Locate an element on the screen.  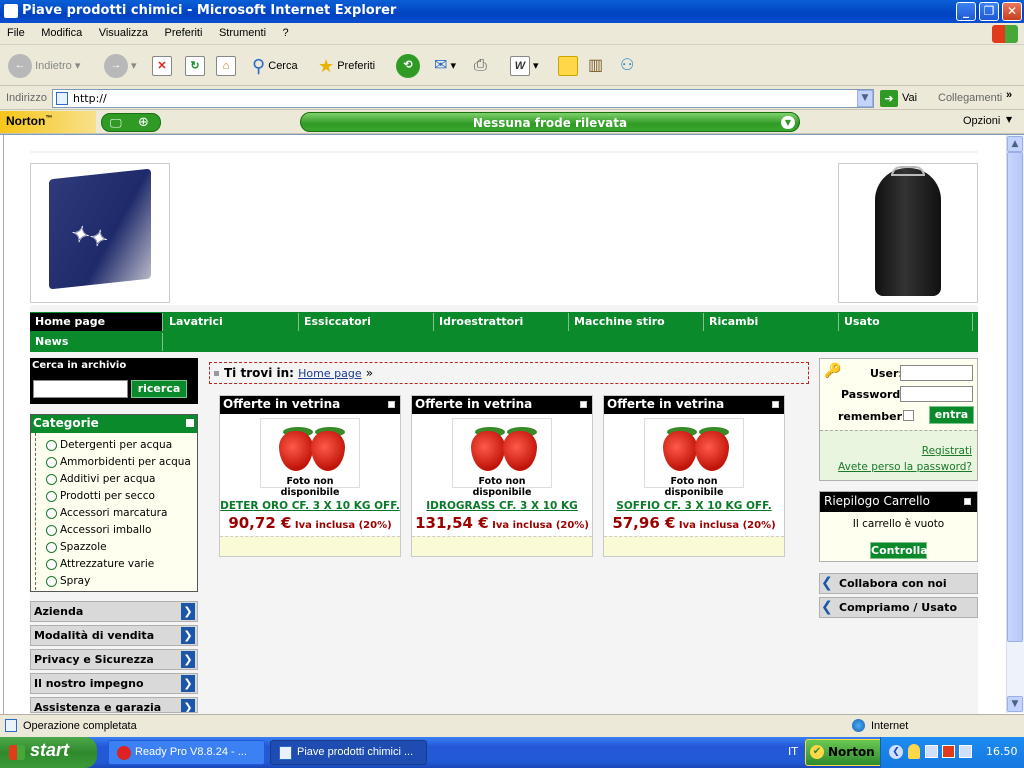
nav-idroestrattori: Idroestrattori is located at coordinates (501, 322).